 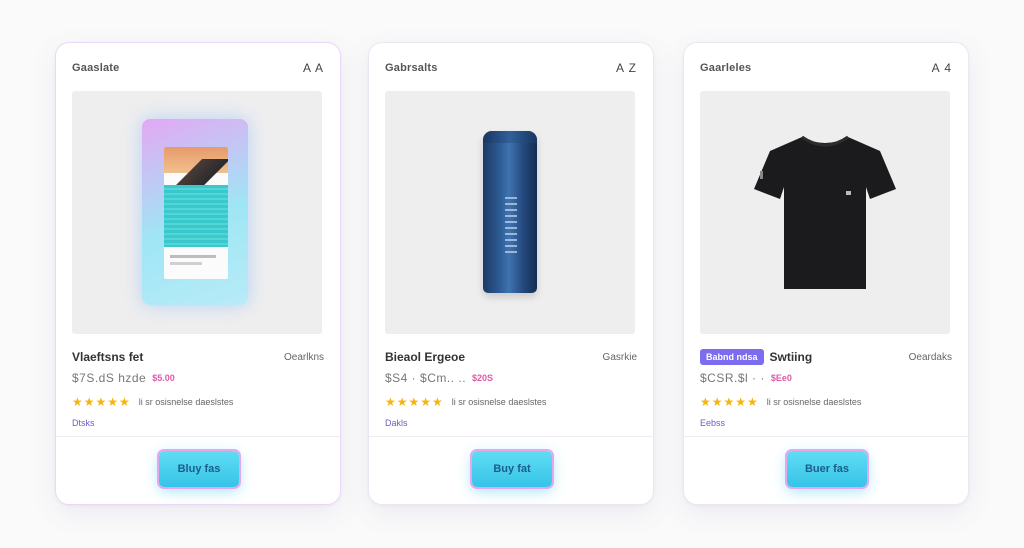 I want to click on product-meta-label: Oeardaks, so click(x=930, y=357).